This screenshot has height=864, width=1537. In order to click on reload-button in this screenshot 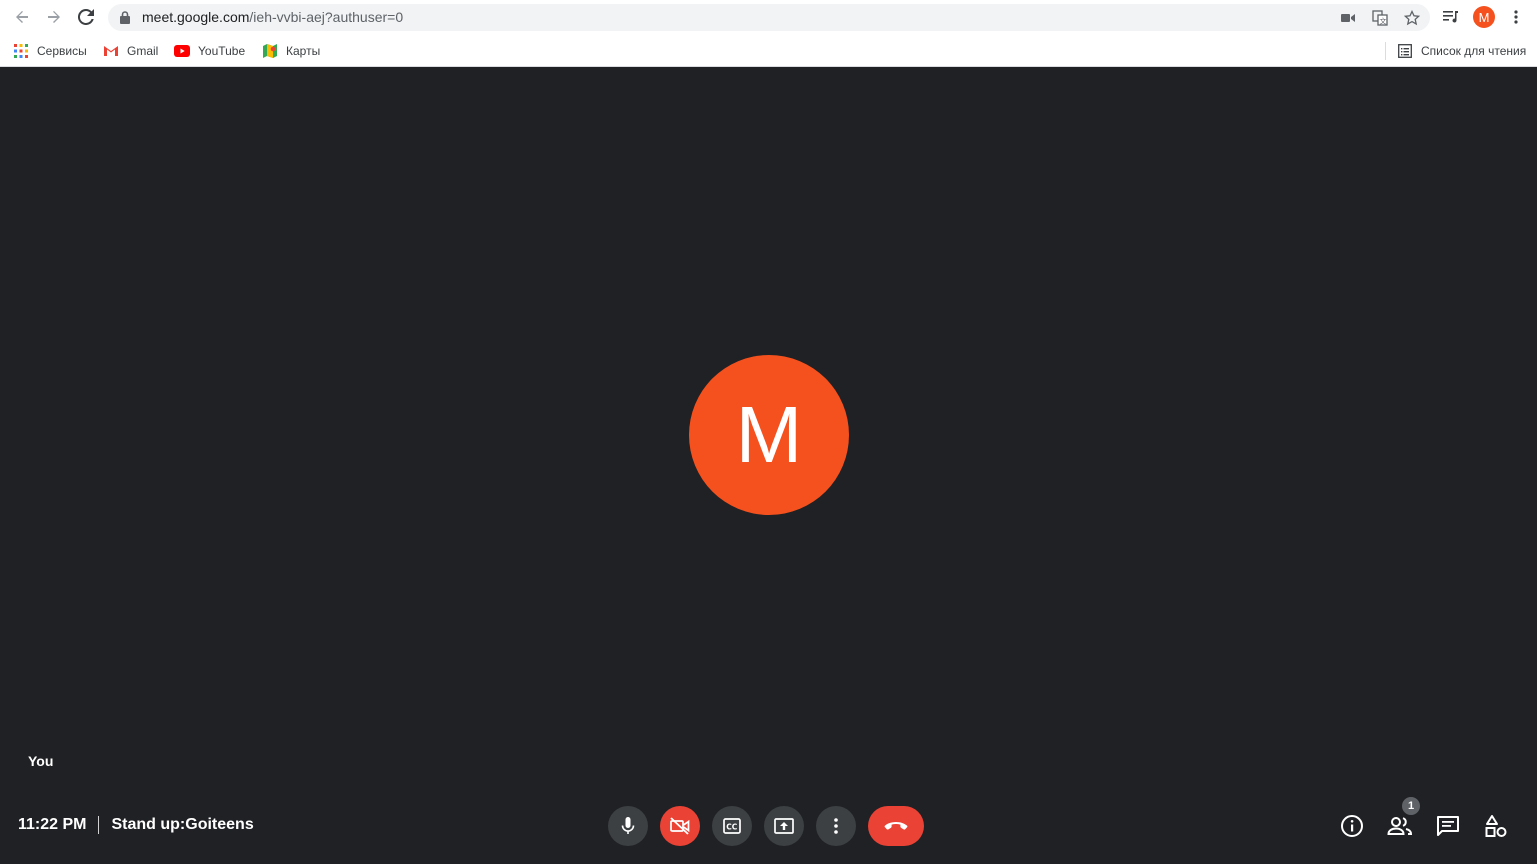, I will do `click(86, 17)`.